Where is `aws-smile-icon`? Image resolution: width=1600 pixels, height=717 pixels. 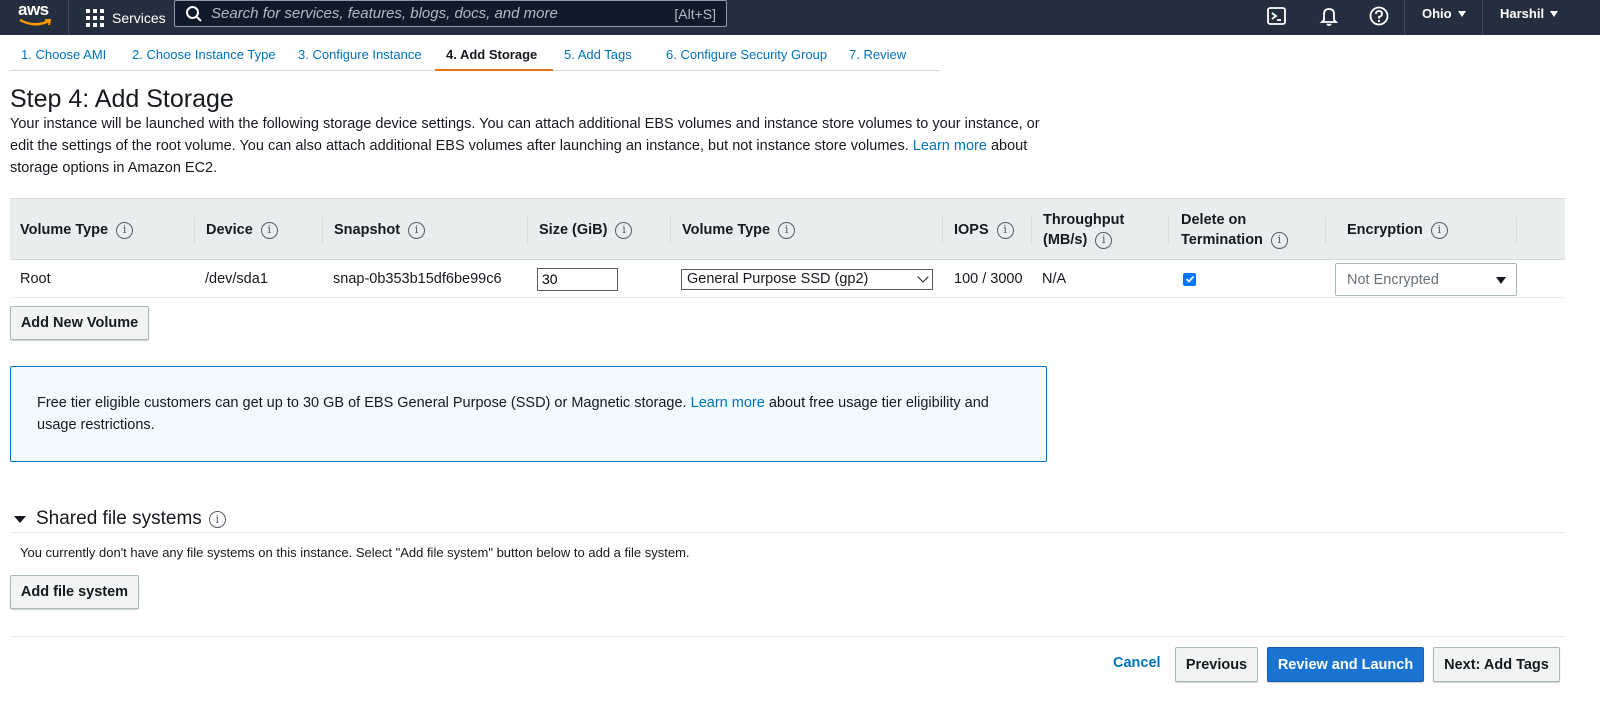
aws-smile-icon is located at coordinates (35, 22).